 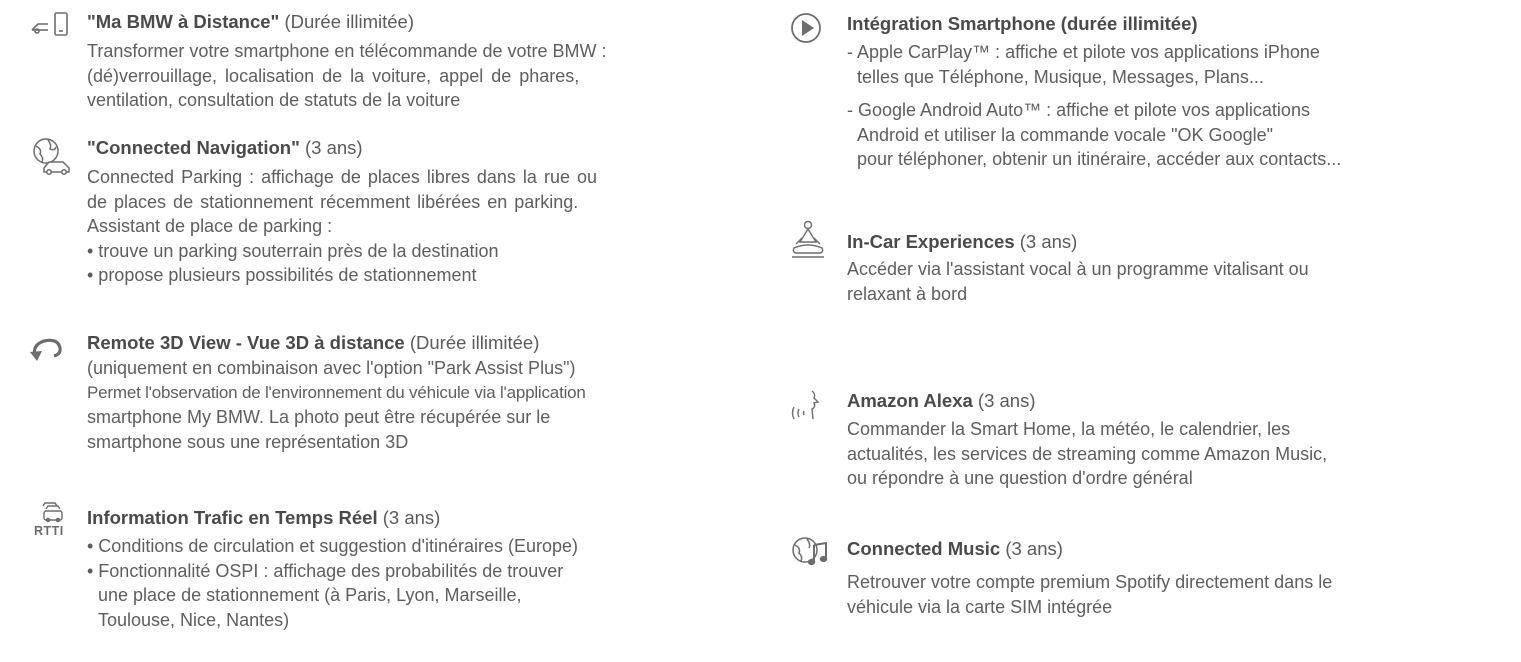 I want to click on feature-traffic-info-heading: Information Trafic en Temps Réel (3 ans), so click(x=413, y=518).